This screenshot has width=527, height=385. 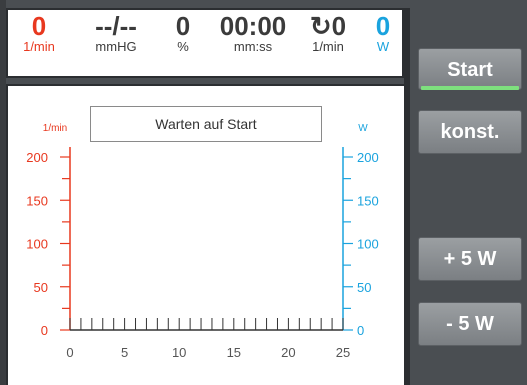 What do you see at coordinates (37, 157) in the screenshot?
I see `left-axis-tick-label: 200` at bounding box center [37, 157].